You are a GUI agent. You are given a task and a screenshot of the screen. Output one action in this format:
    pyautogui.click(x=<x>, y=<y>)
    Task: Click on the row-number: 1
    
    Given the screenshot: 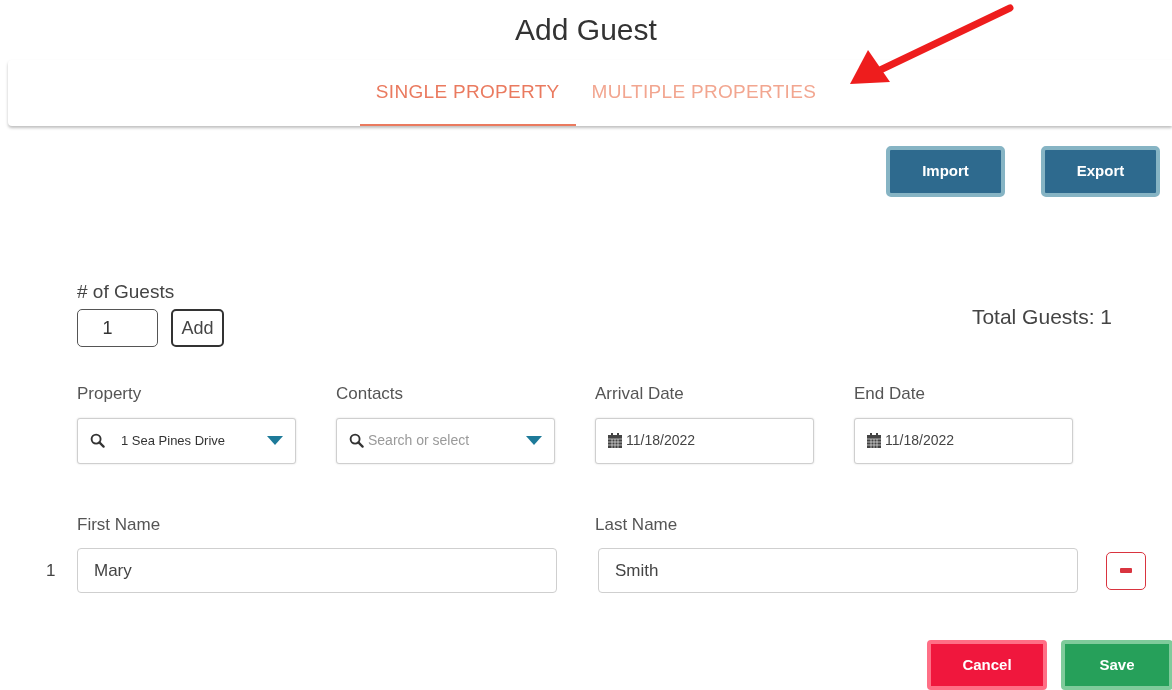 What is the action you would take?
    pyautogui.click(x=51, y=570)
    